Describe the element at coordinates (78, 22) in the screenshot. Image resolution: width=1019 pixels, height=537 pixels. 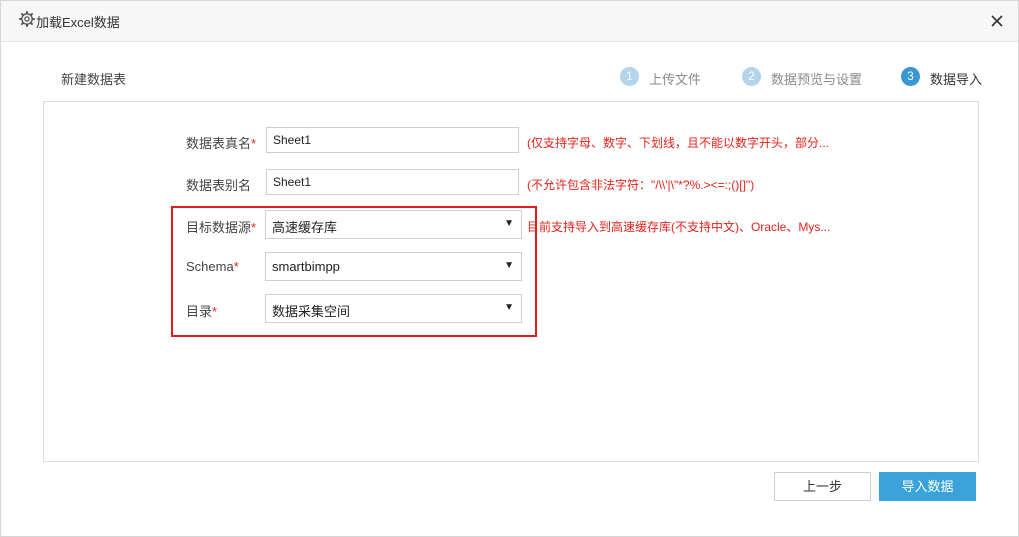
I see `dialog-title: 加载Excel数据` at that location.